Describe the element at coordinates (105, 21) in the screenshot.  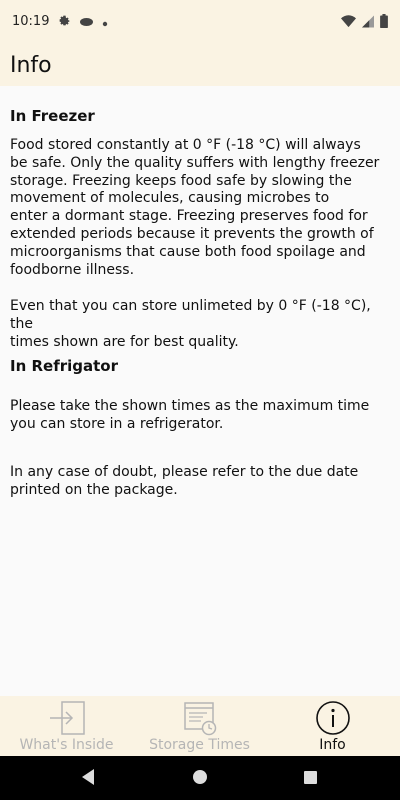
I see `dot-icon` at that location.